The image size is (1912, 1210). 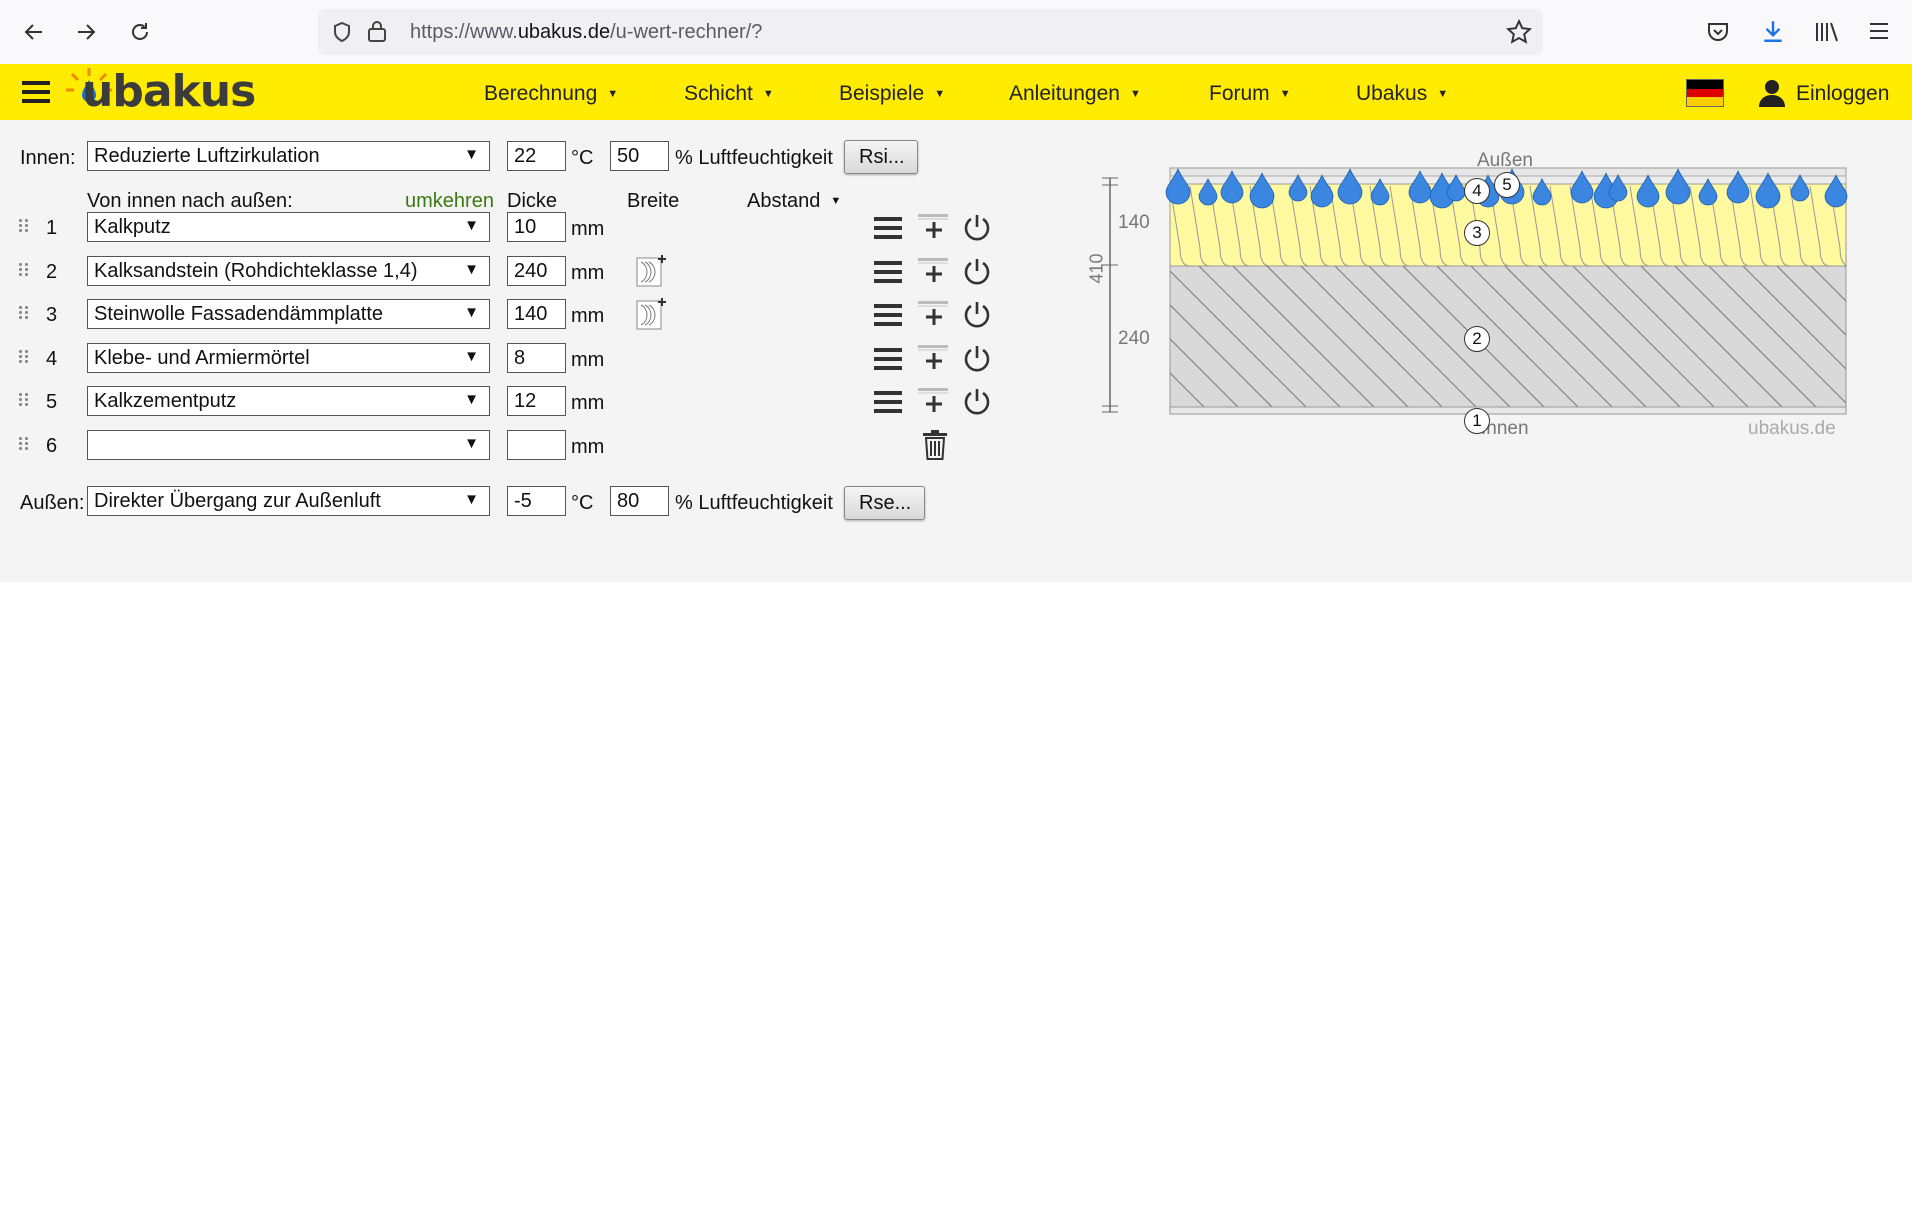 I want to click on bookmark-star-icon, so click(x=1519, y=32).